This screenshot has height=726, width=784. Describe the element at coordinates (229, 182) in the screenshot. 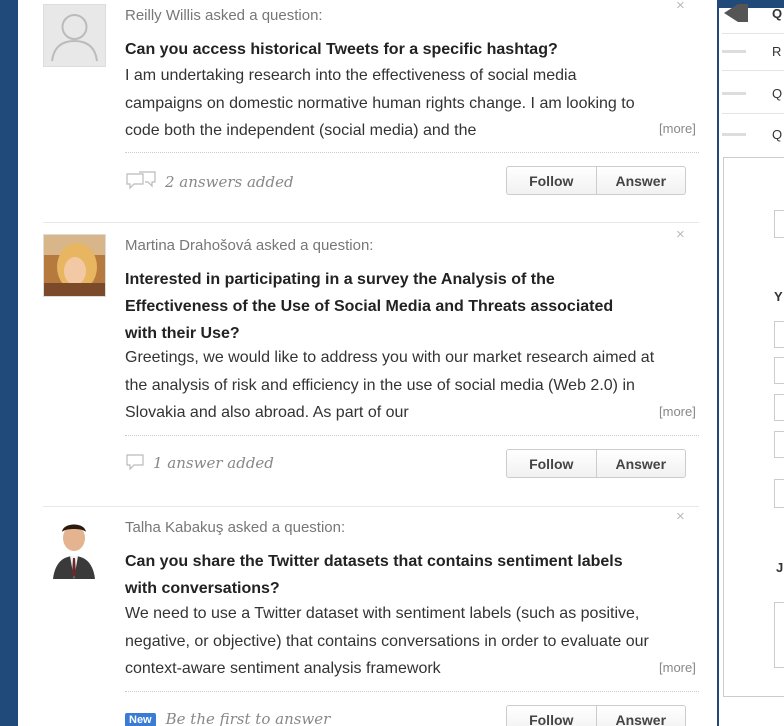

I see `answers-text: 2 answers added` at that location.